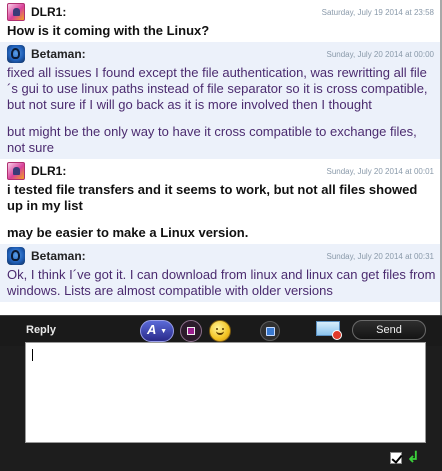 The width and height of the screenshot is (442, 471). Describe the element at coordinates (380, 171) in the screenshot. I see `message-timestamp: Sunday, July 20 2014 at 00:01` at that location.